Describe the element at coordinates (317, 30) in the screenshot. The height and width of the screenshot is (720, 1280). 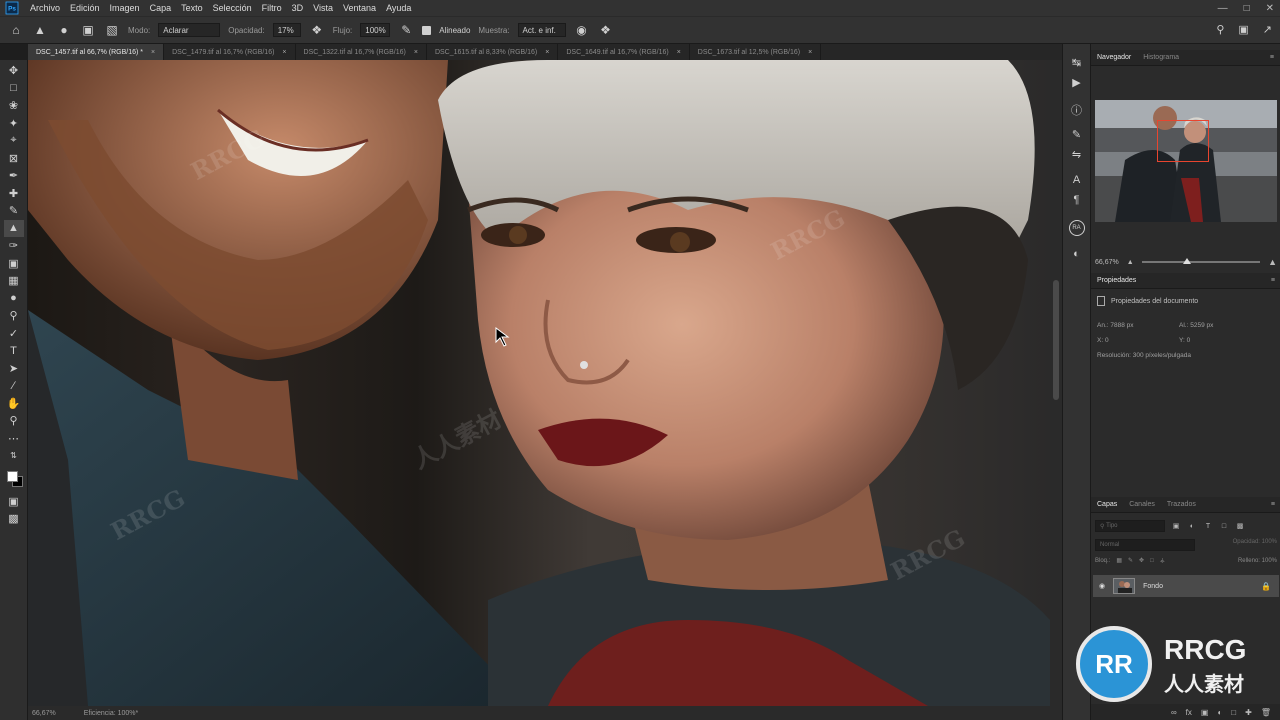
I see `pressure-opacity-icon: ❖` at that location.